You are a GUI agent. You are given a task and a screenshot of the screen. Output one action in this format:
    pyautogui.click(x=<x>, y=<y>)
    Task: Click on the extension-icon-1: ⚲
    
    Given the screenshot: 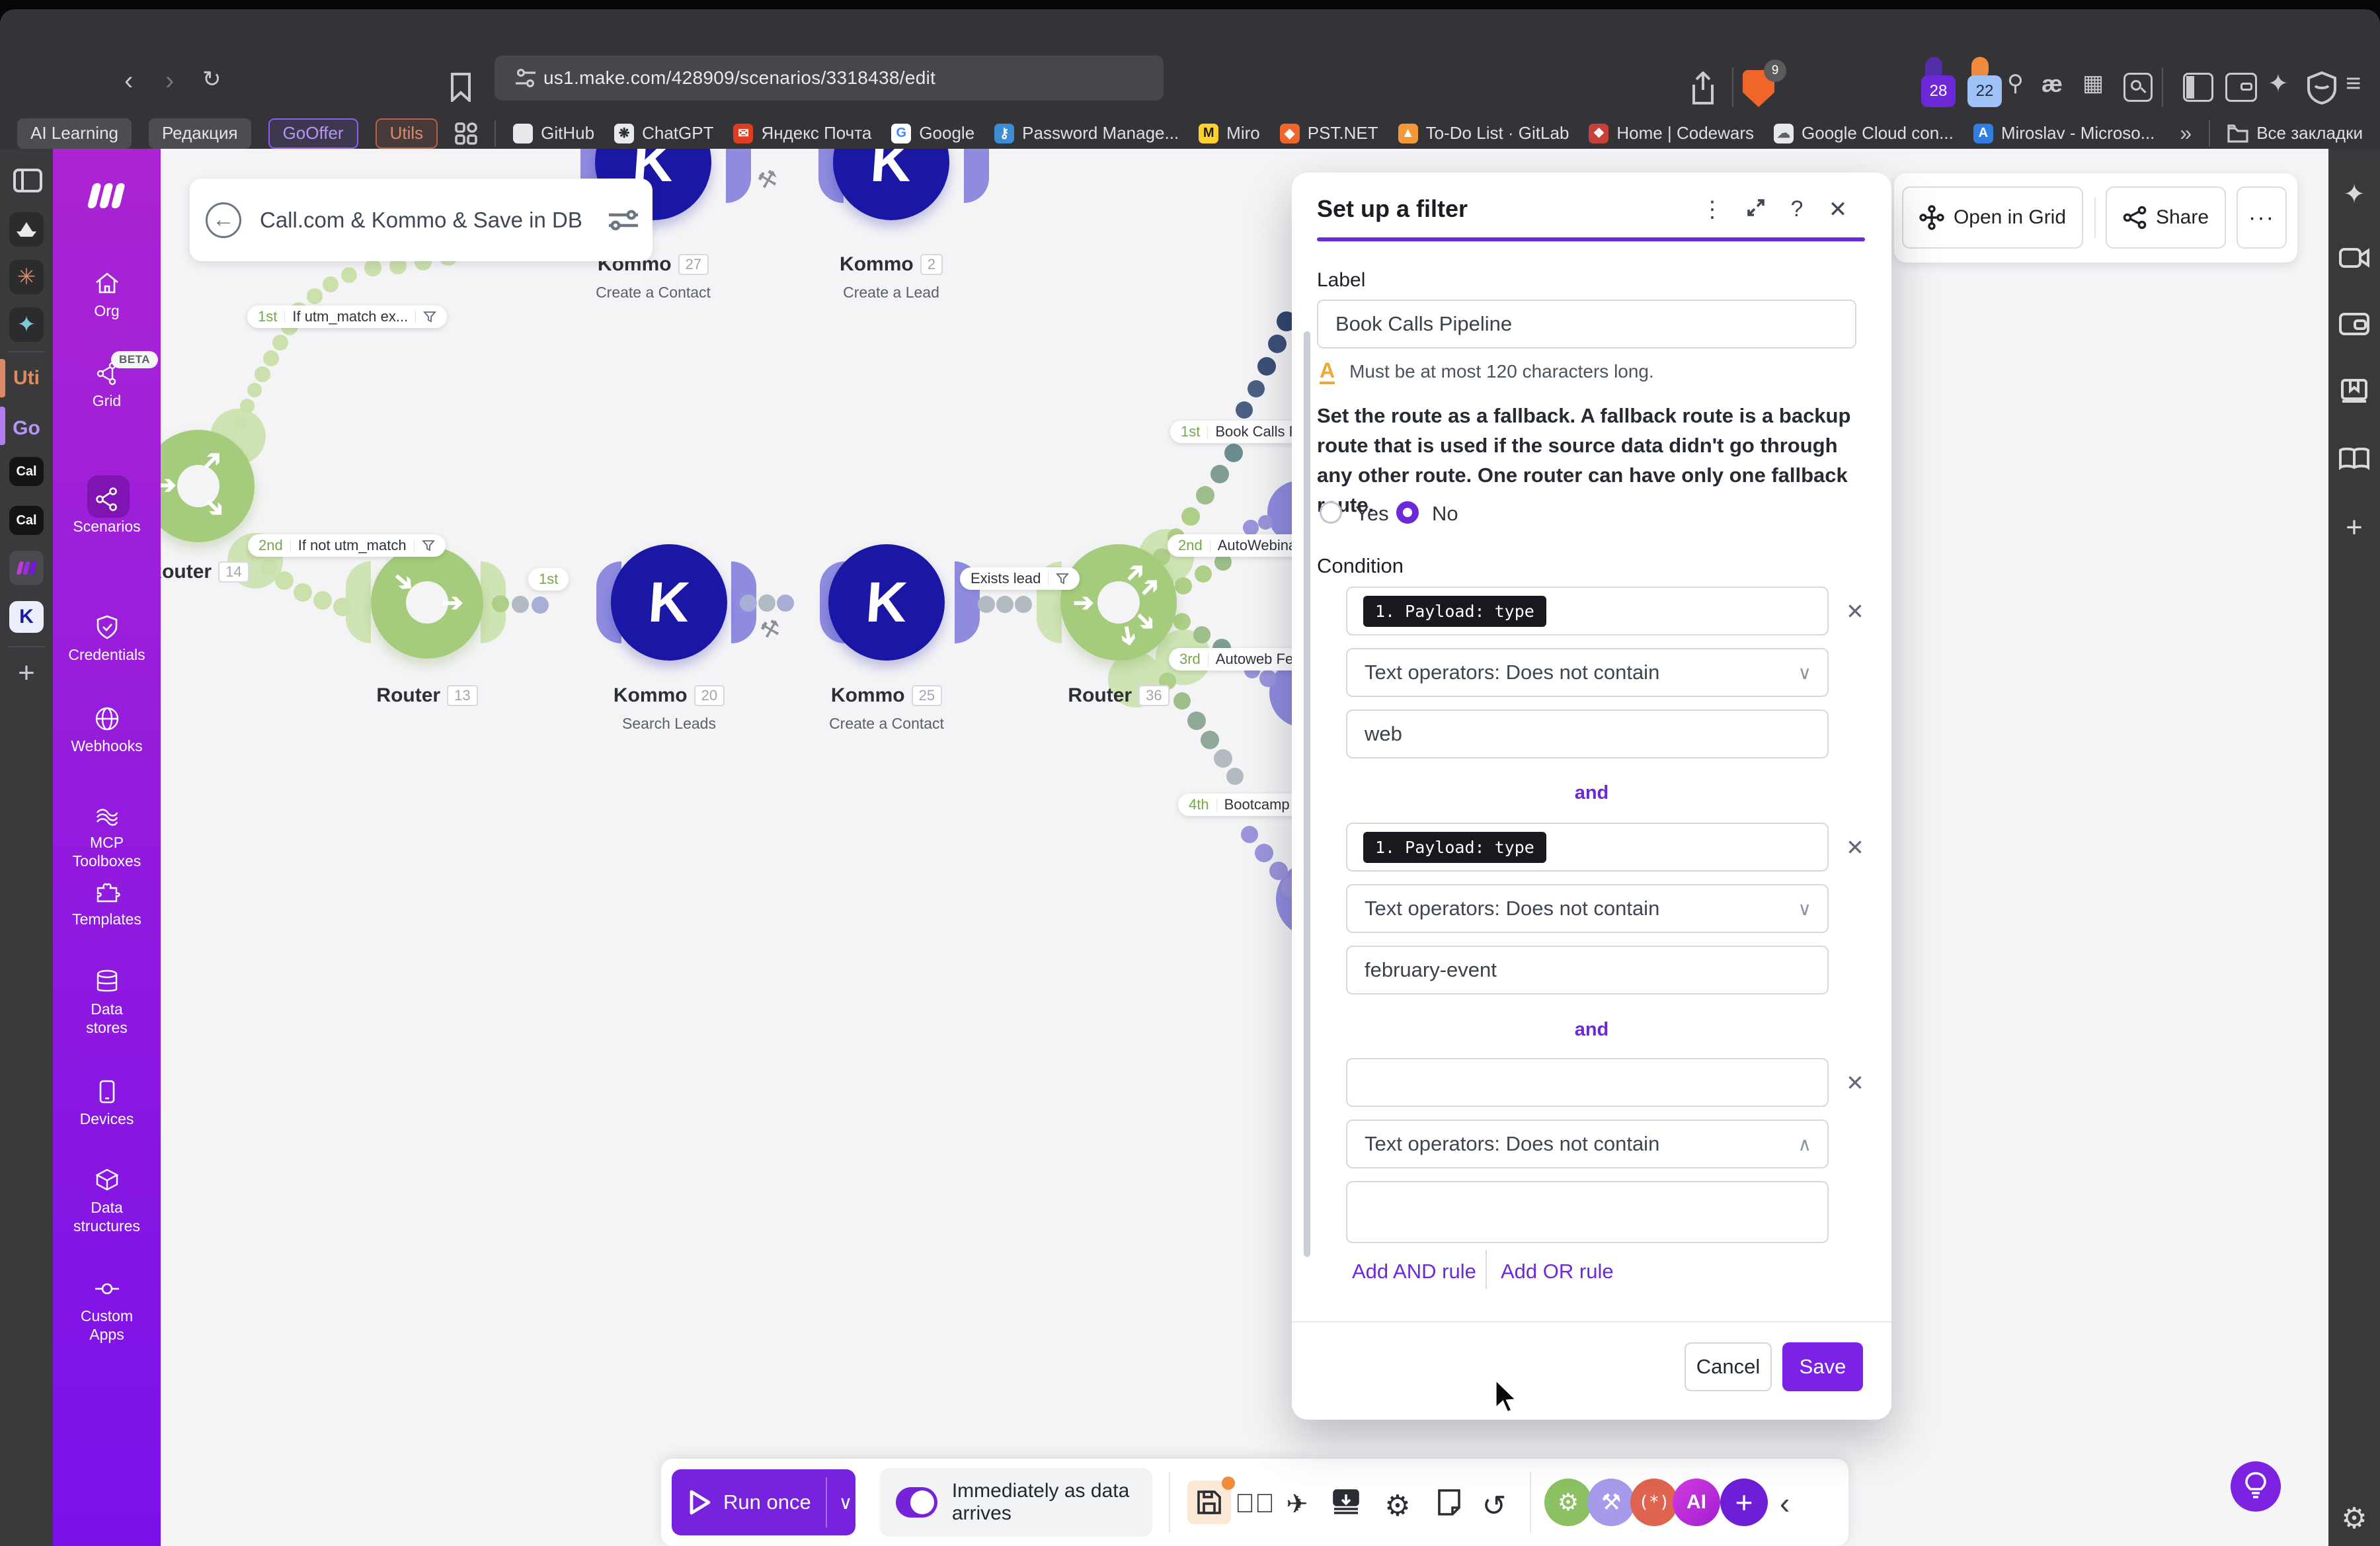 What is the action you would take?
    pyautogui.click(x=2015, y=83)
    